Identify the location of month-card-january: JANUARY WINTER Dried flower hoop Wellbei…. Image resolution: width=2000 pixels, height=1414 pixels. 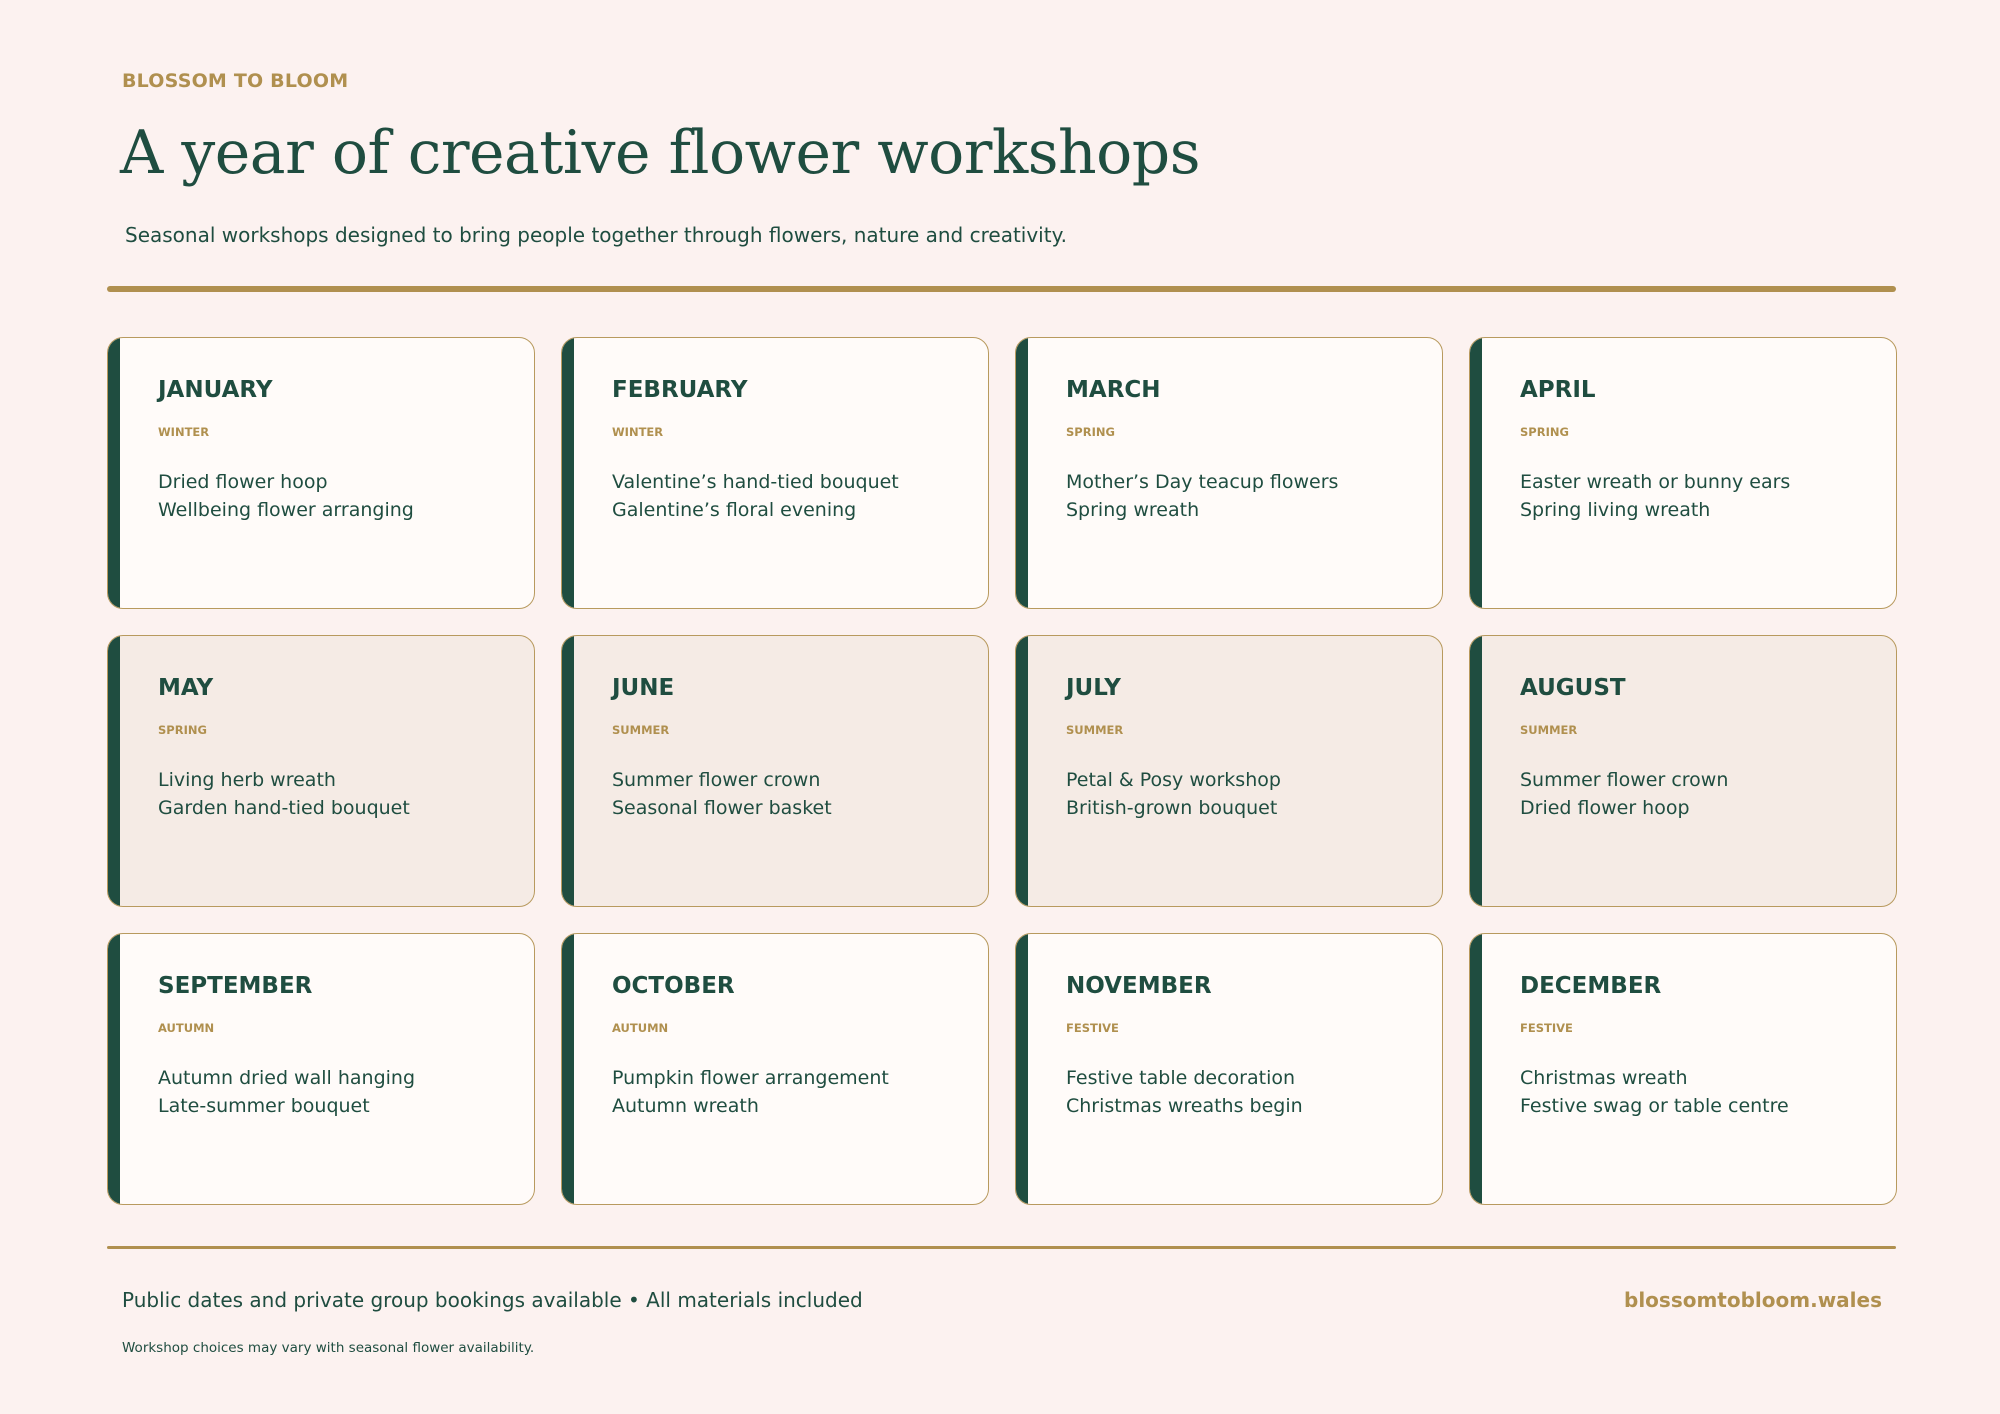
(321, 473).